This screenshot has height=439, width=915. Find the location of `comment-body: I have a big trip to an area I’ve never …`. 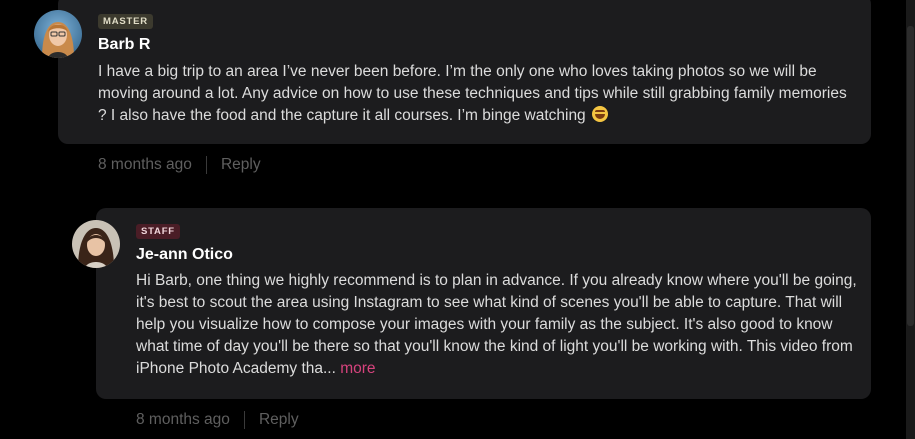

comment-body: I have a big trip to an area I’ve never … is located at coordinates (472, 93).